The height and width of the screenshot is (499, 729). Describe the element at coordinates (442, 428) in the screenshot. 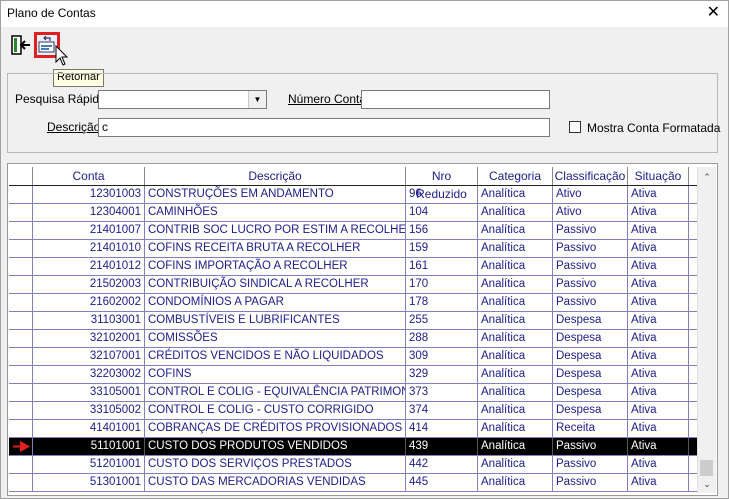

I see `cell-nro-reduzido: 414` at that location.